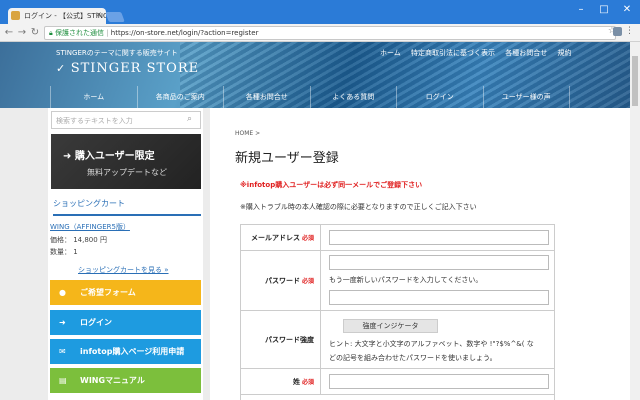 This screenshot has height=400, width=640. Describe the element at coordinates (281, 237) in the screenshot. I see `email-label: メールアドレス 必須` at that location.